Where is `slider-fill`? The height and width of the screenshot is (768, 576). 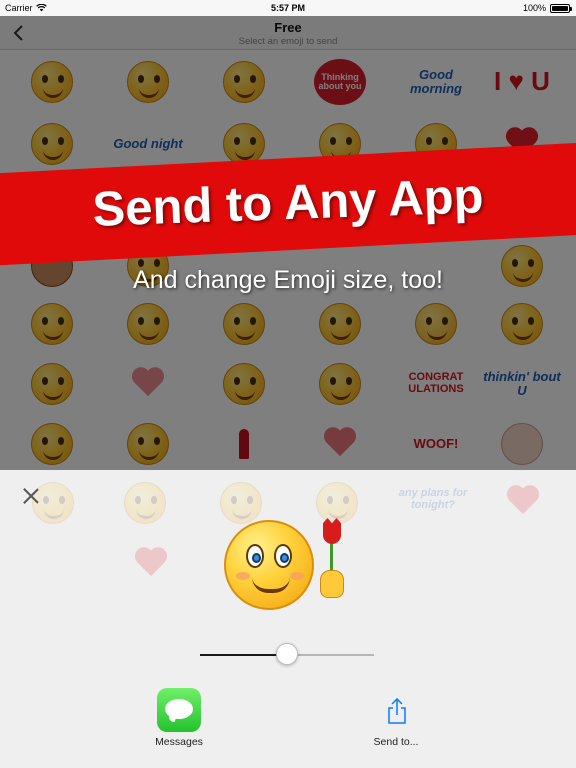 slider-fill is located at coordinates (243, 655).